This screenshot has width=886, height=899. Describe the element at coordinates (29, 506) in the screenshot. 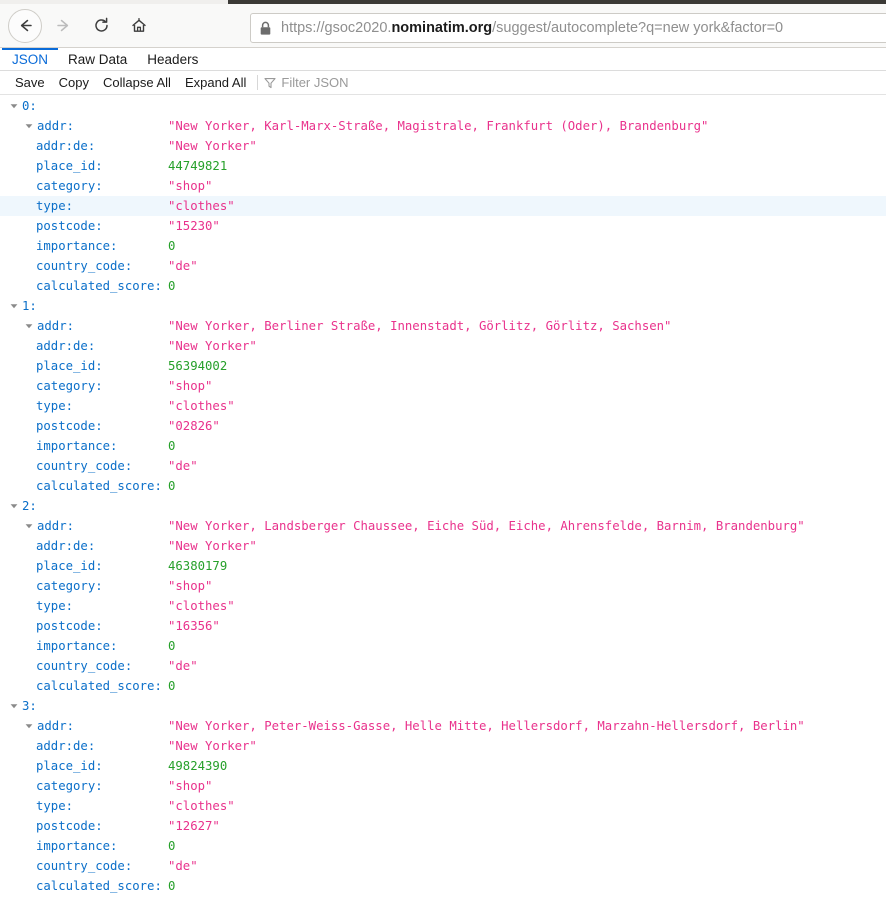

I see `json-array-index-label: 2:` at that location.